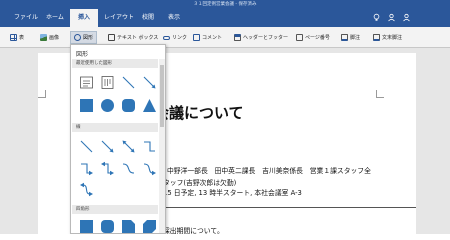  I want to click on oval-shape-icon, so click(107, 105).